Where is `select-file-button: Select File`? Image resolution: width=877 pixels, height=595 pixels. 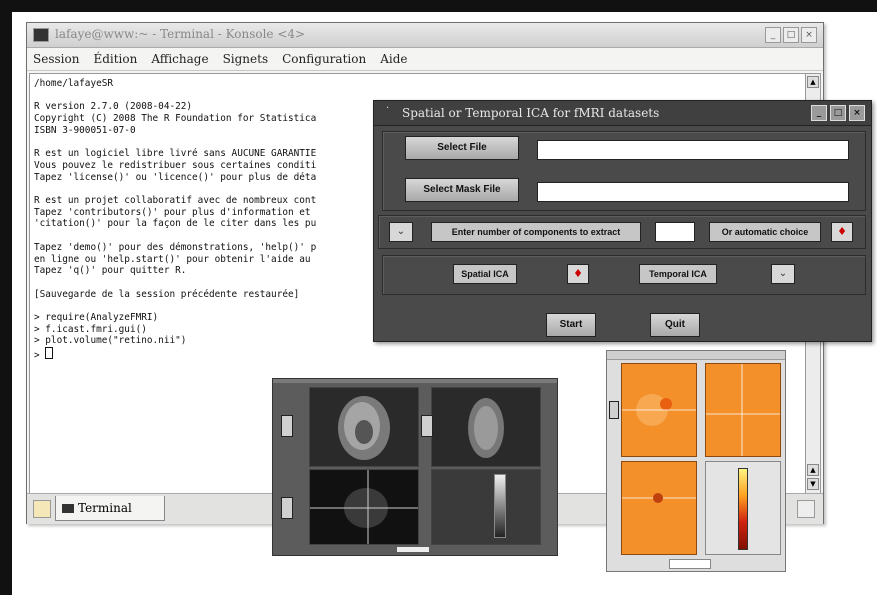
select-file-button: Select File is located at coordinates (462, 148).